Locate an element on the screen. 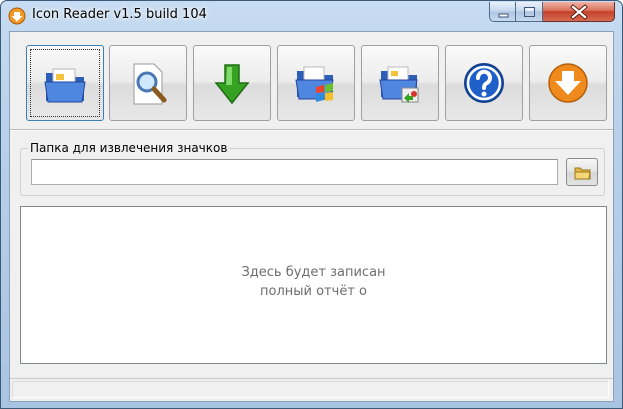 This screenshot has width=623, height=409. close-button is located at coordinates (579, 12).